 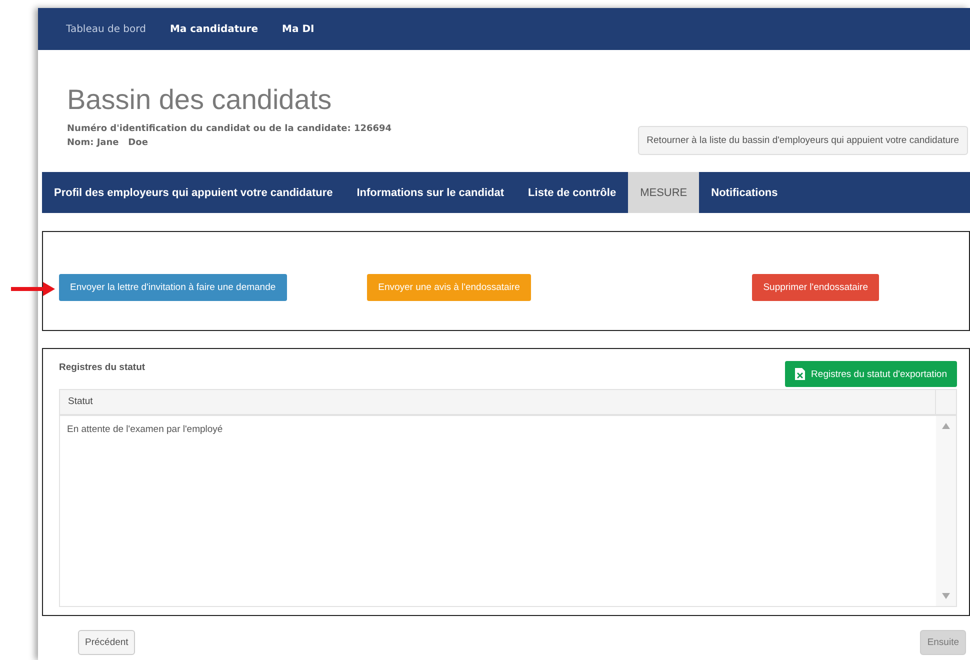 What do you see at coordinates (800, 374) in the screenshot?
I see `spreadsheet-icon` at bounding box center [800, 374].